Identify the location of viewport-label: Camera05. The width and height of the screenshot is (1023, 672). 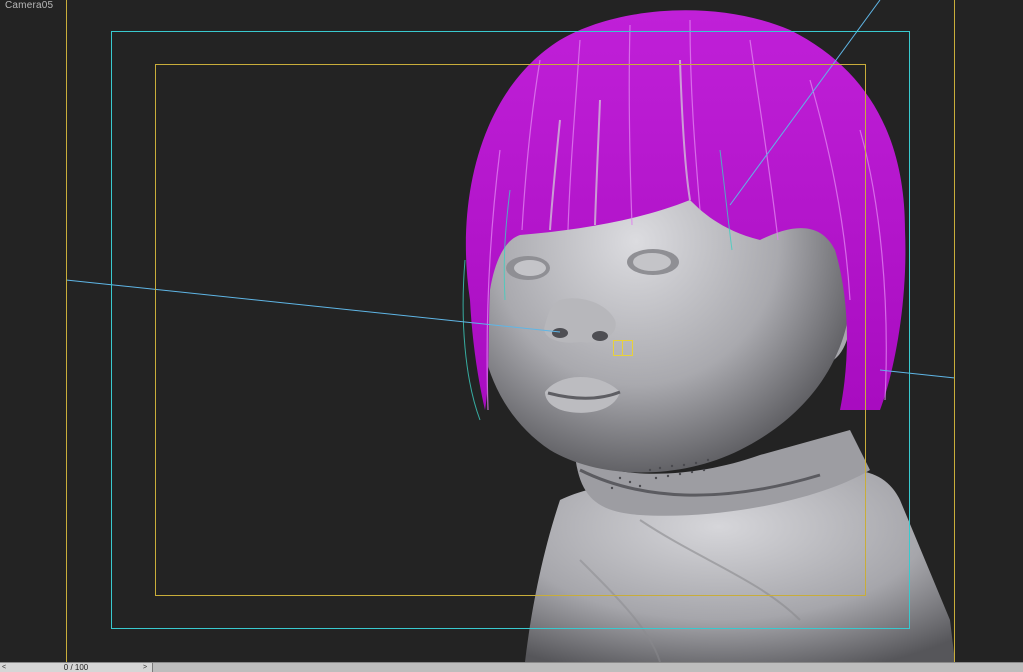
(29, 5).